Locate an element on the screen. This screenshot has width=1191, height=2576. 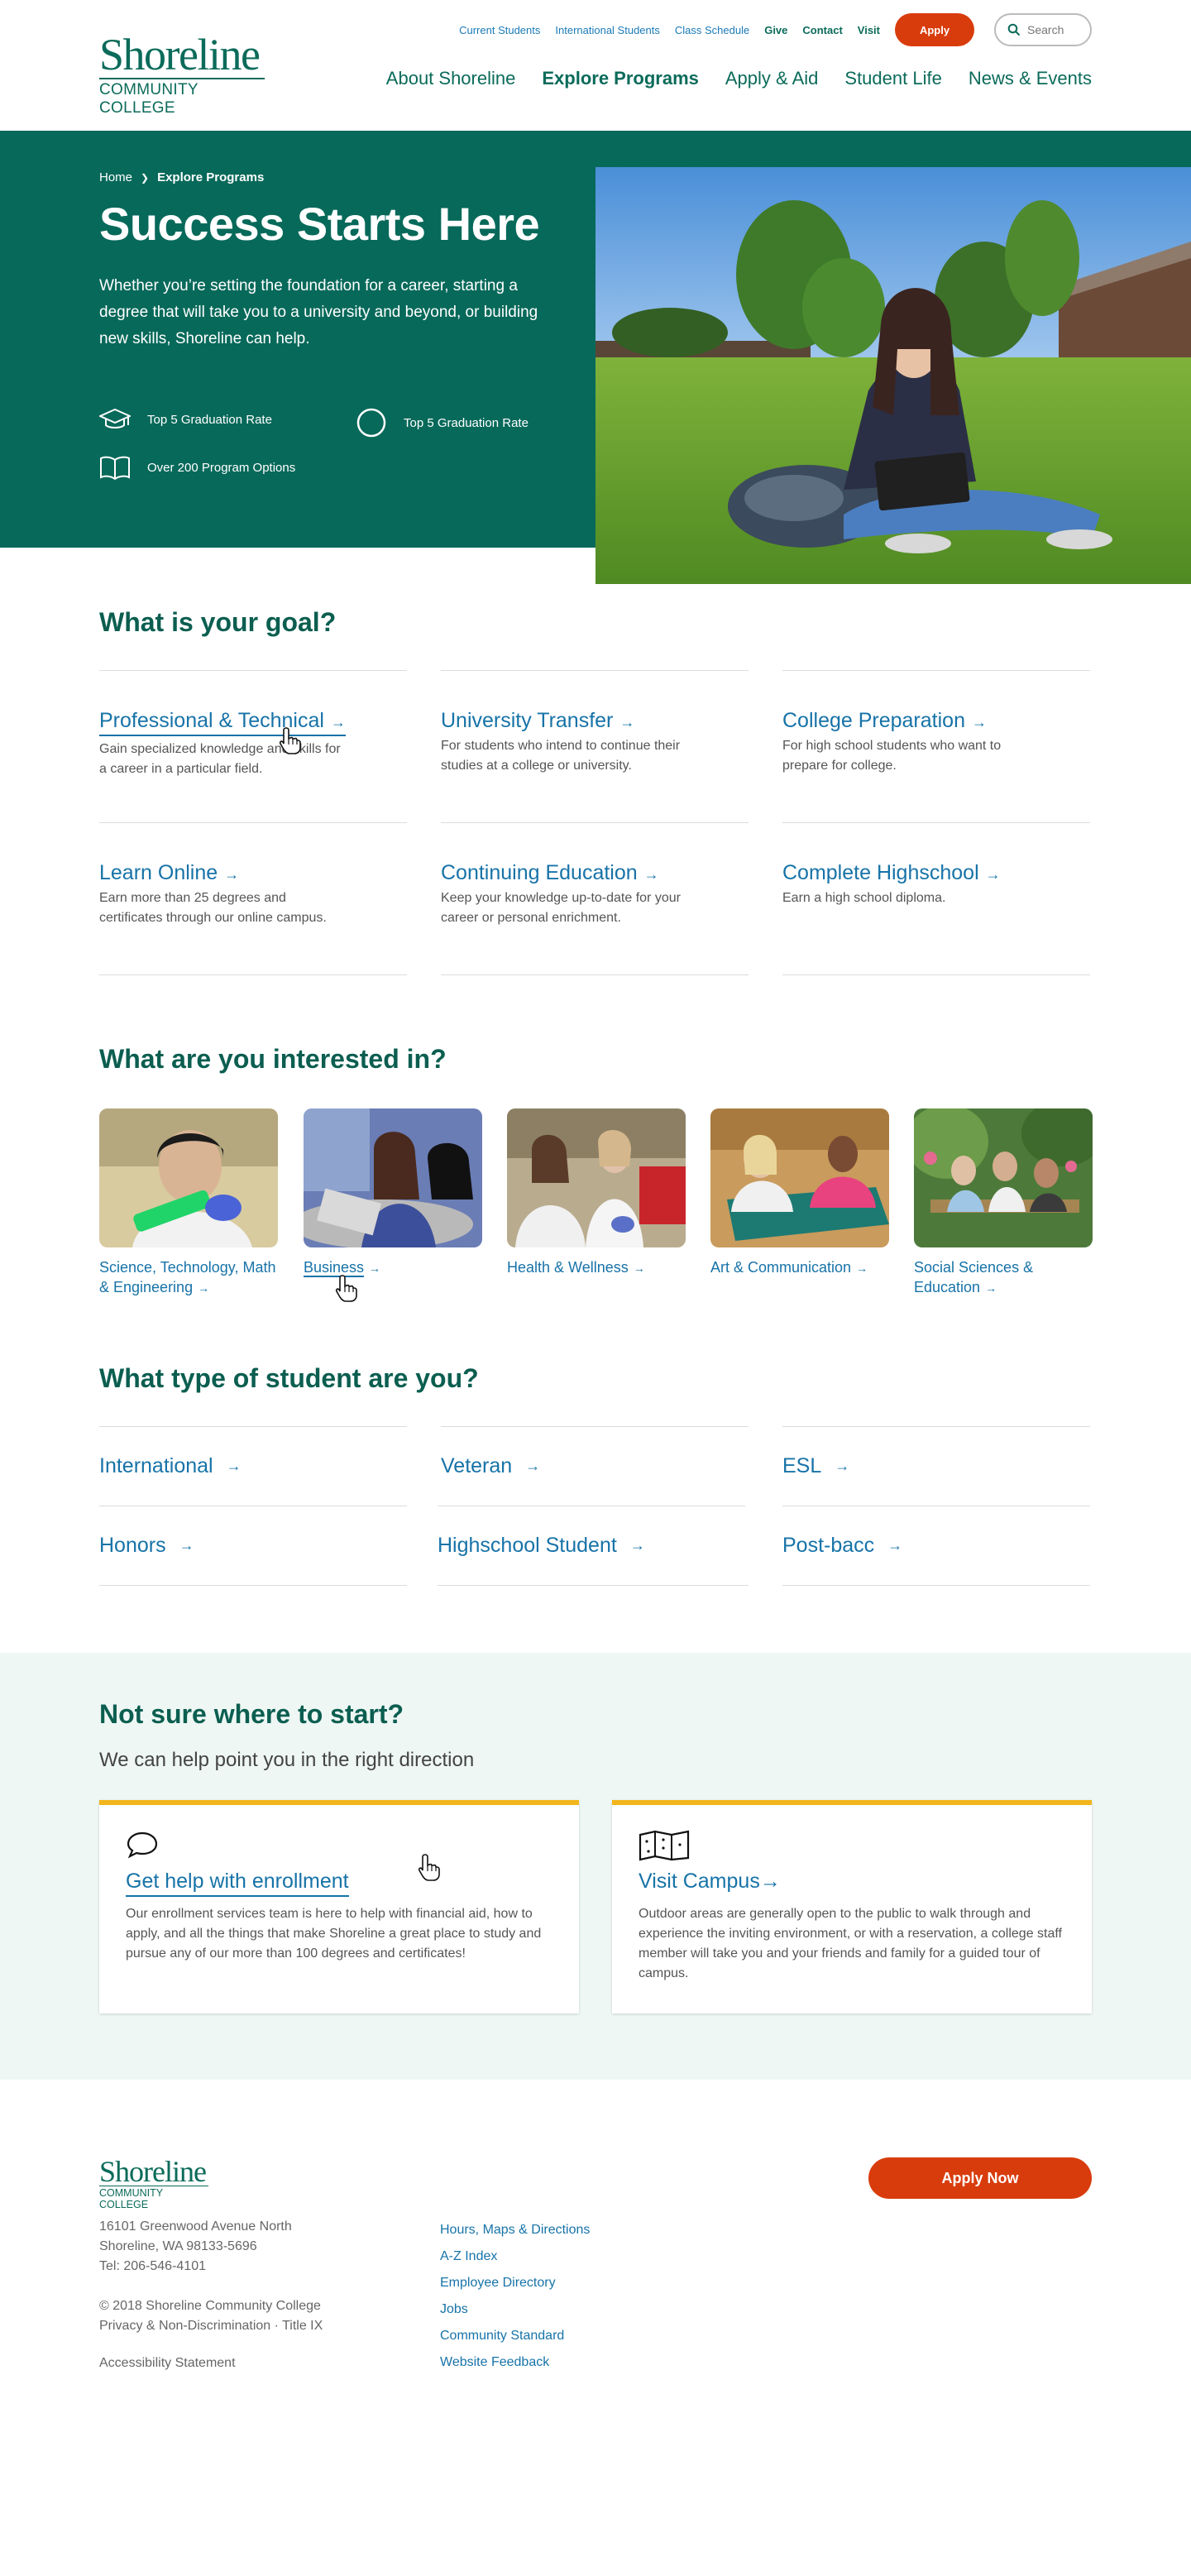
speech-bubble-icon is located at coordinates (142, 1845).